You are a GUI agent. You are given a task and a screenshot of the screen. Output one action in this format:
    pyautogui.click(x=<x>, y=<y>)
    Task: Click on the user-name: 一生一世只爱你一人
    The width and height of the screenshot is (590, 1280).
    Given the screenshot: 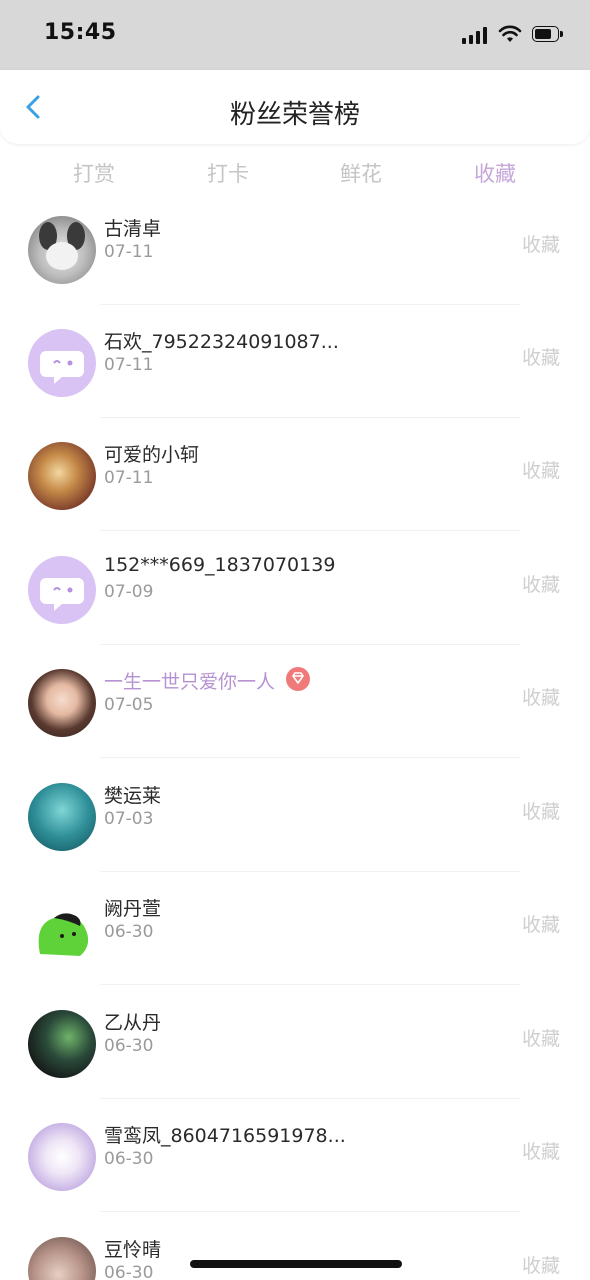 What is the action you would take?
    pyautogui.click(x=190, y=682)
    